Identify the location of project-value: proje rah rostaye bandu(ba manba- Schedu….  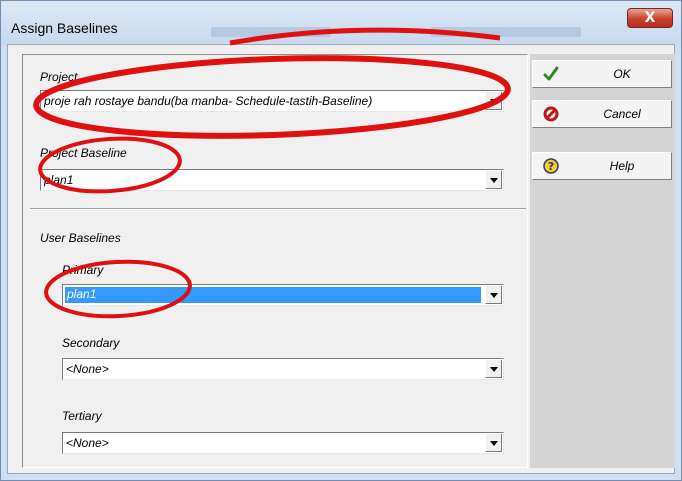
(208, 101).